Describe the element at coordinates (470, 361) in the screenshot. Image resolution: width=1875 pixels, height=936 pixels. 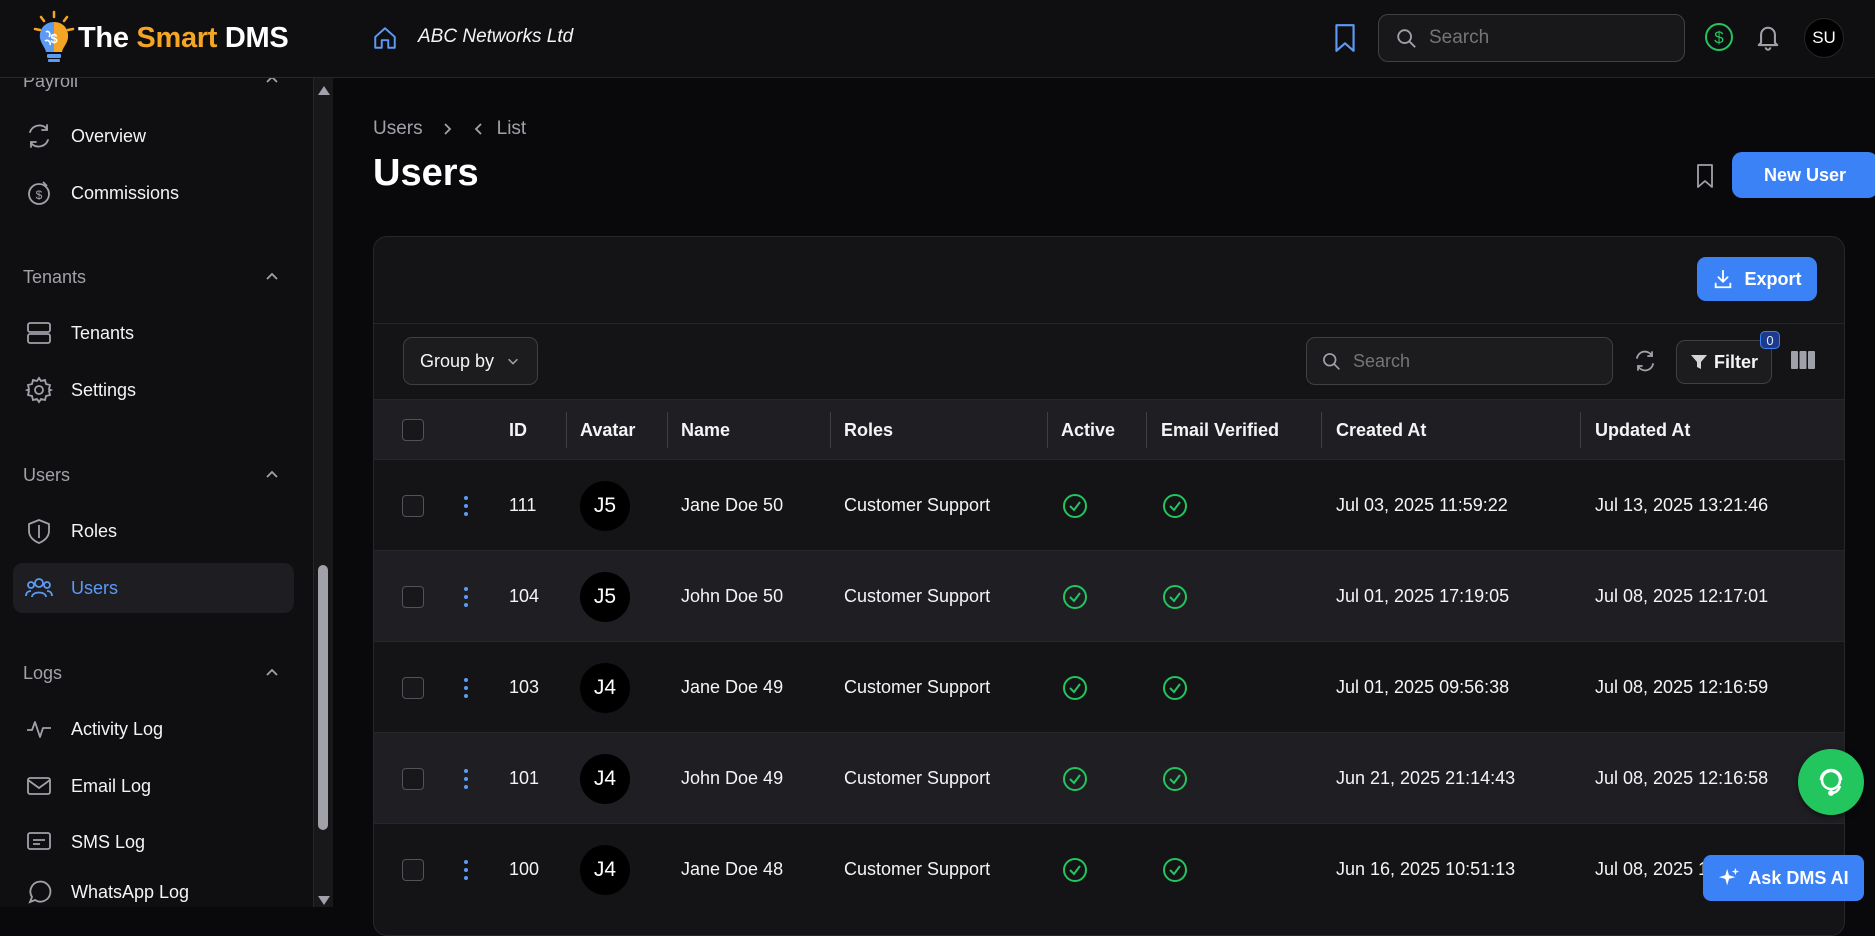
I see `group-by-dropdown: Group by` at that location.